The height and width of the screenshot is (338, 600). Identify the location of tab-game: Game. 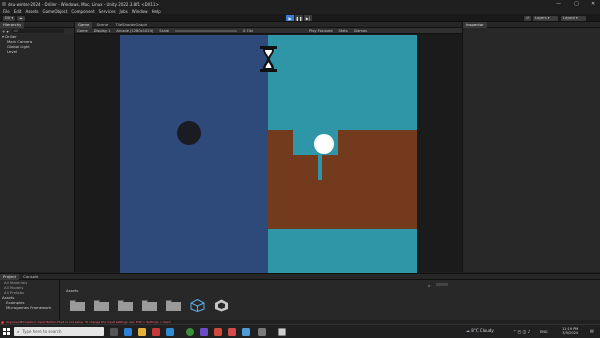
(84, 25).